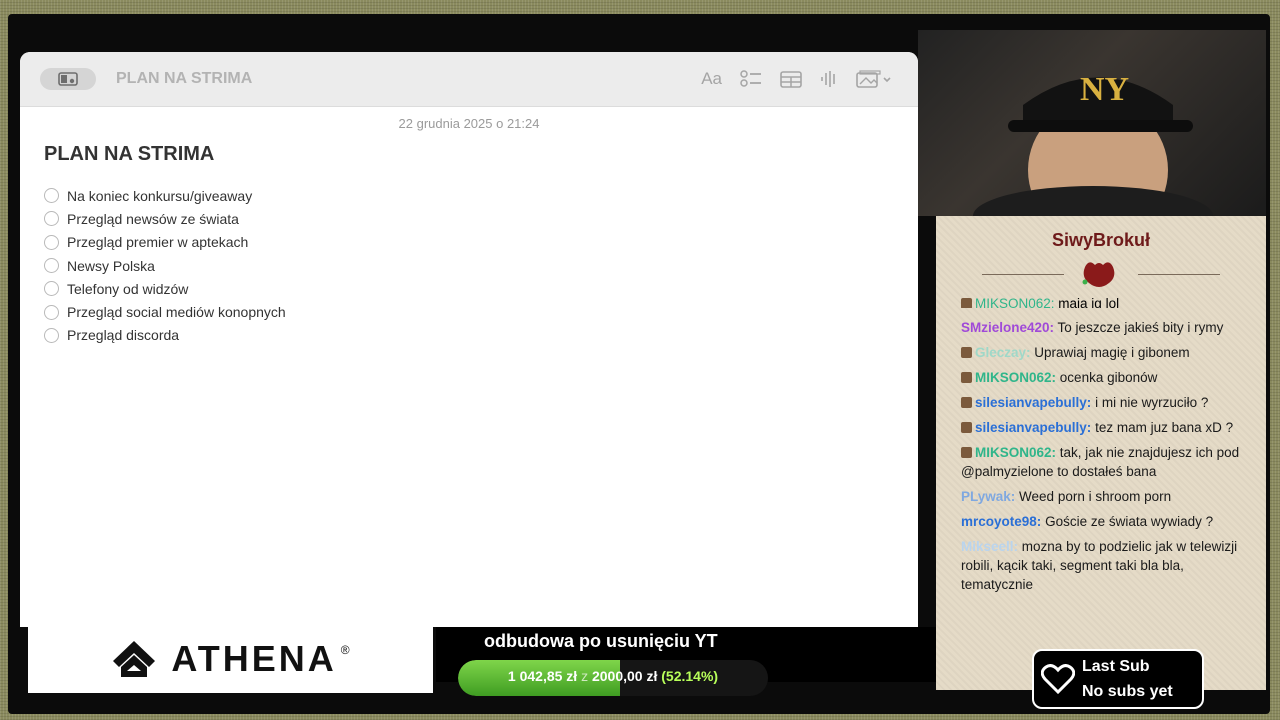  What do you see at coordinates (481, 242) in the screenshot?
I see `checklist-item: Przegląd premier w aptekach` at bounding box center [481, 242].